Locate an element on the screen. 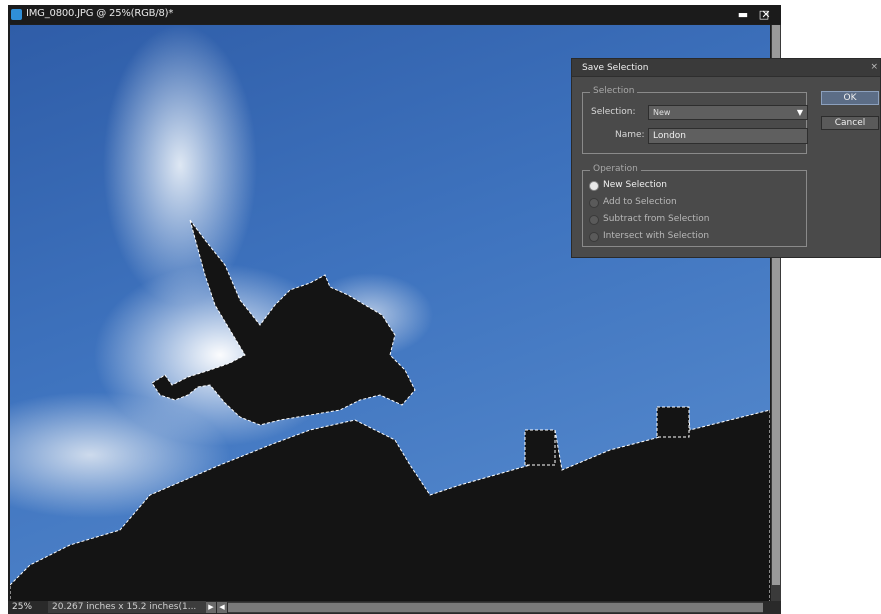 The image size is (881, 614). radio-new-selection: New Selection is located at coordinates (628, 186).